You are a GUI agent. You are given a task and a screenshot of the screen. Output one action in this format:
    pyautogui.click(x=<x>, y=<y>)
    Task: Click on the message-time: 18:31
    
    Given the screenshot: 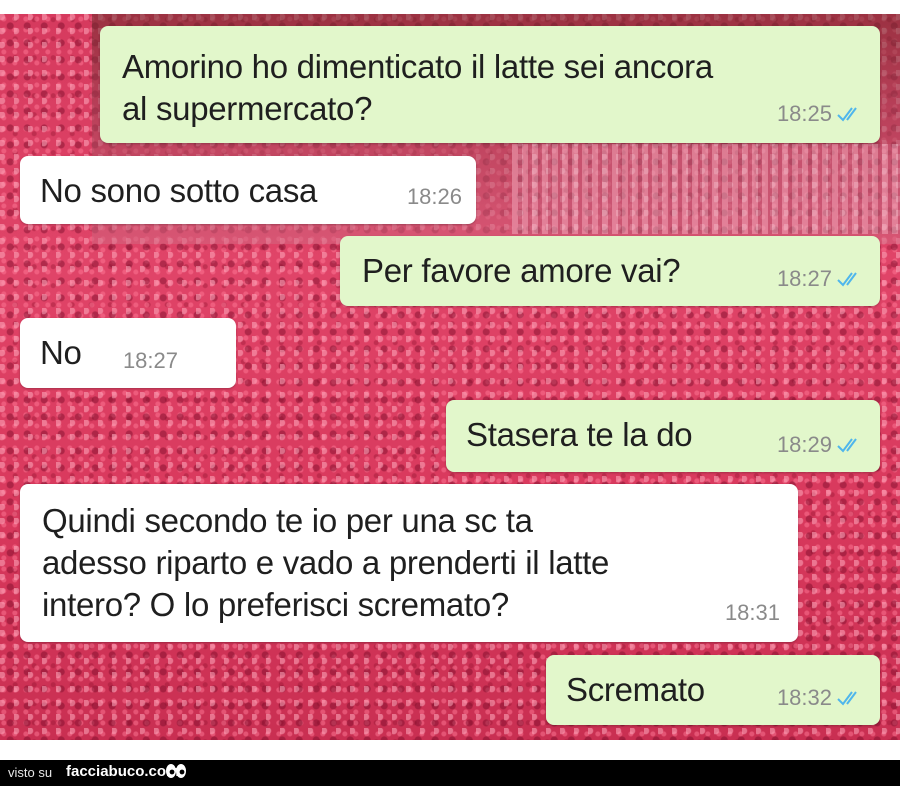 What is the action you would take?
    pyautogui.click(x=752, y=612)
    